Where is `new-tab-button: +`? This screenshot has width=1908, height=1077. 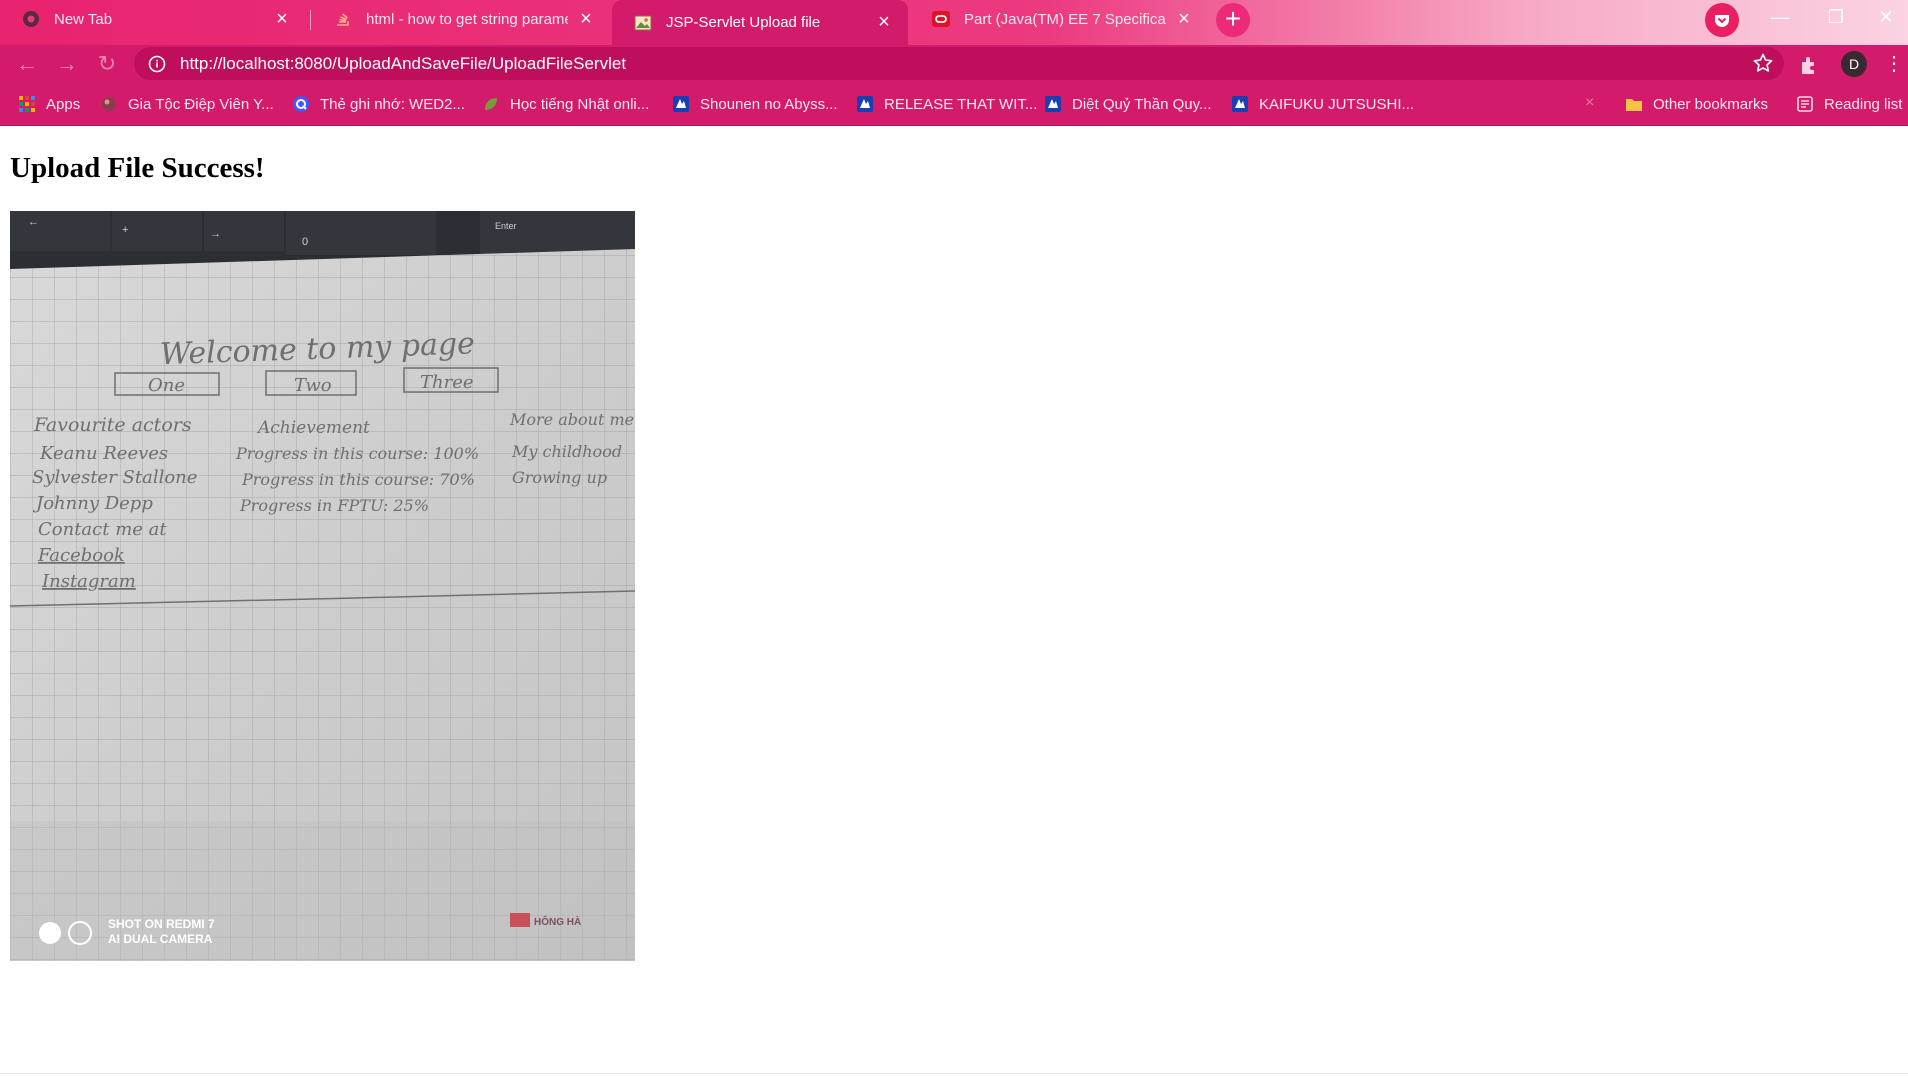
new-tab-button: + is located at coordinates (1233, 20).